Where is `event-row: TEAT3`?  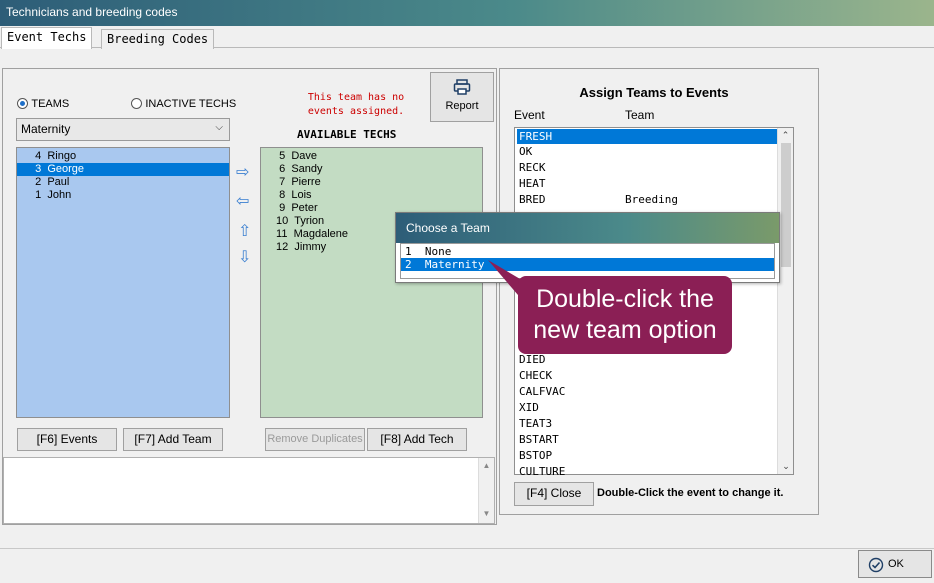 event-row: TEAT3 is located at coordinates (648, 424).